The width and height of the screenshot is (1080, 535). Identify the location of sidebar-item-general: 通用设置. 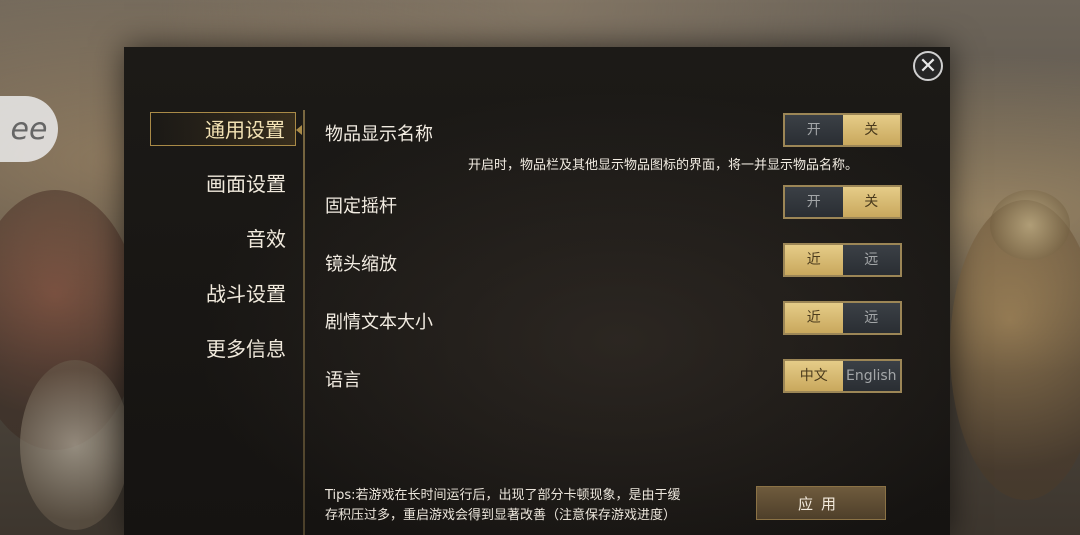
(226, 129).